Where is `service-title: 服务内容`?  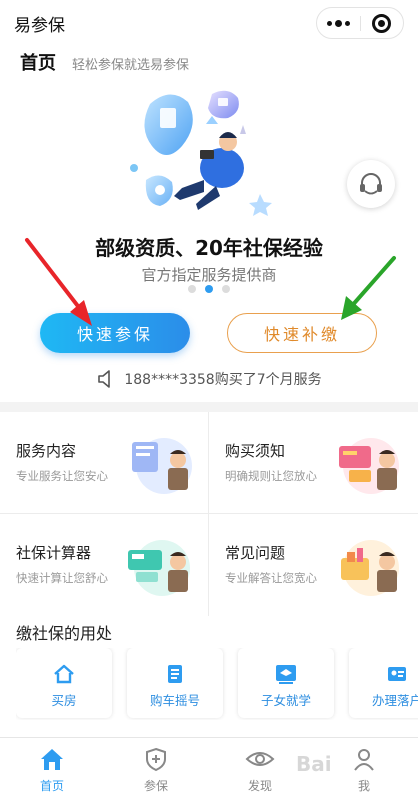
service-title: 服务内容 is located at coordinates (46, 451).